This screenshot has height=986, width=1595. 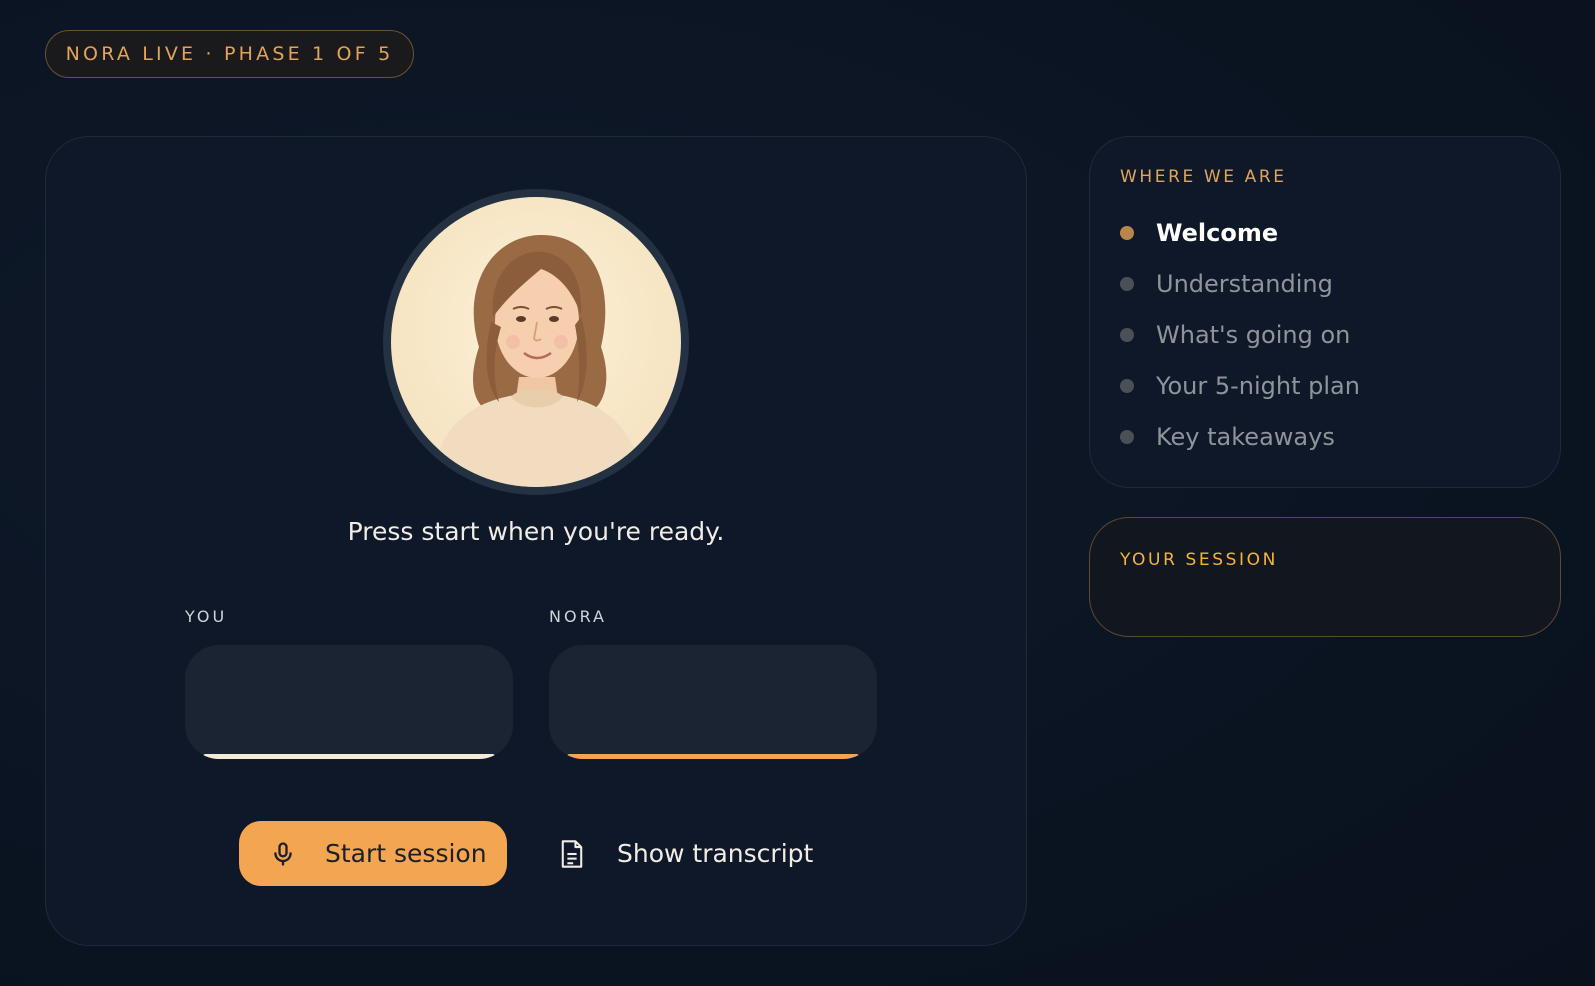 I want to click on nora-avatar-ring, so click(x=536, y=342).